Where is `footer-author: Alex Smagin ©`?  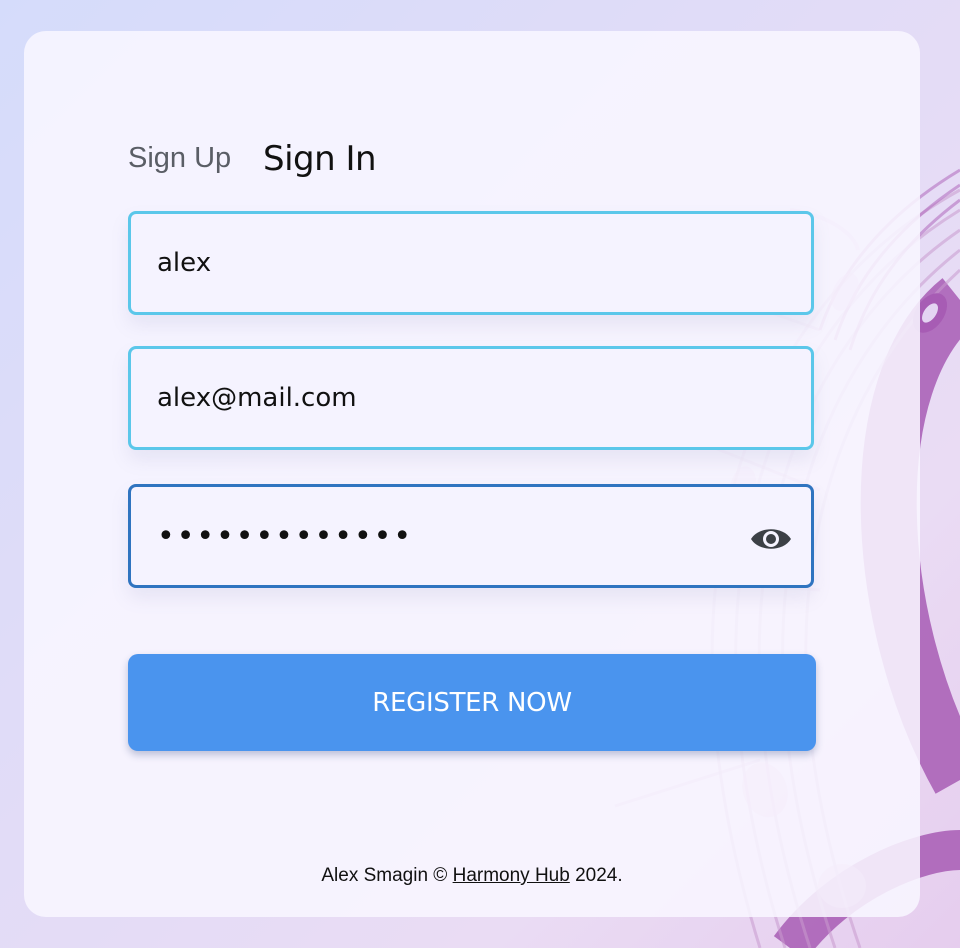 footer-author: Alex Smagin © is located at coordinates (384, 875).